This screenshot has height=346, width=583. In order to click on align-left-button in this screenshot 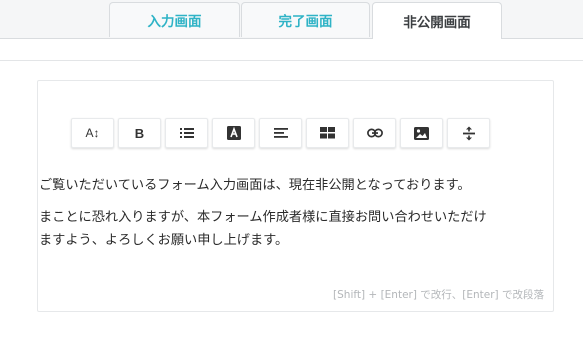, I will do `click(280, 133)`.